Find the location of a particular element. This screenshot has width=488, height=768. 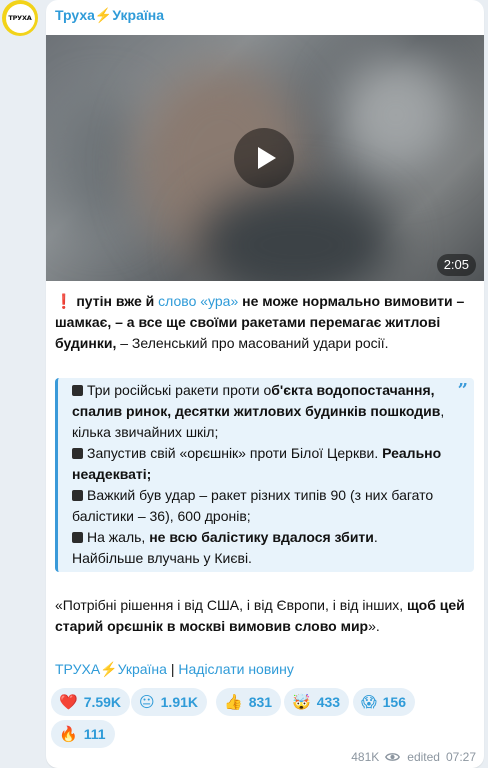

fire-icon: 🔥 is located at coordinates (68, 734).